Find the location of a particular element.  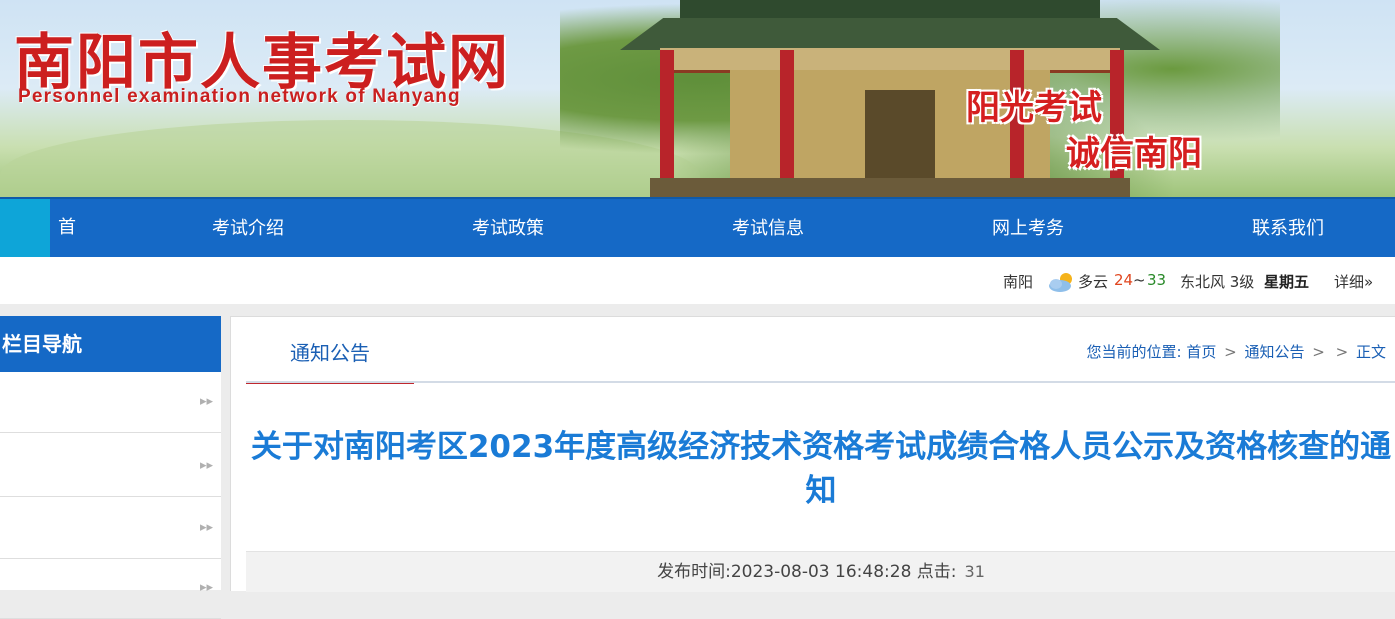

tab-divider is located at coordinates (820, 382).